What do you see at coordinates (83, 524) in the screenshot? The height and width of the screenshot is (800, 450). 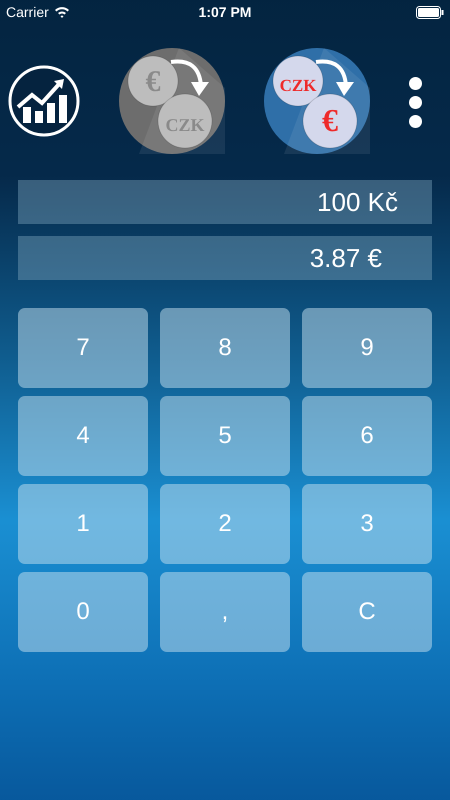 I see `keypad-key: 1` at bounding box center [83, 524].